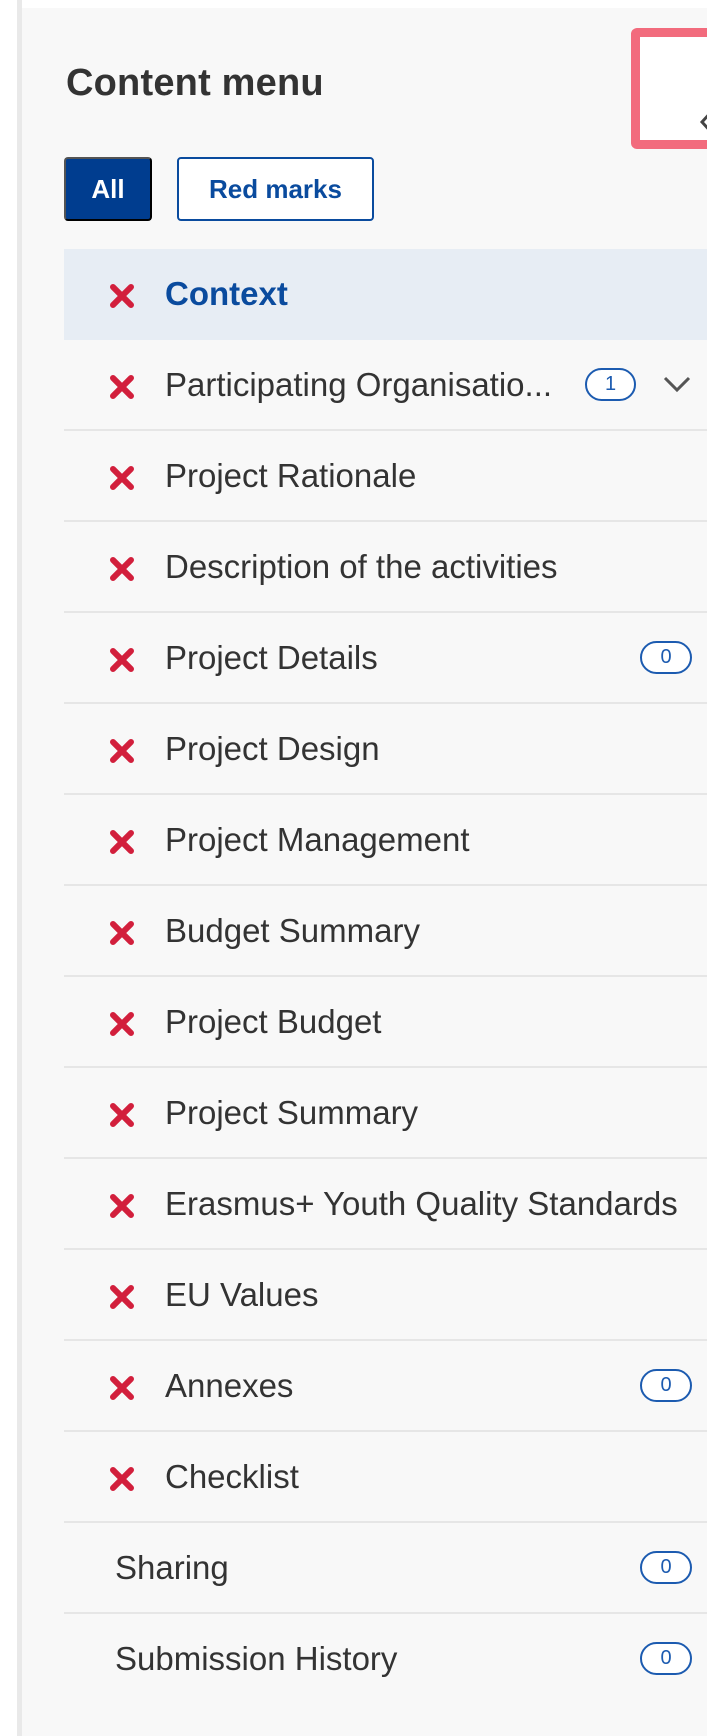 Image resolution: width=707 pixels, height=1736 pixels. Describe the element at coordinates (271, 657) in the screenshot. I see `menu-item-label: Project Details` at that location.